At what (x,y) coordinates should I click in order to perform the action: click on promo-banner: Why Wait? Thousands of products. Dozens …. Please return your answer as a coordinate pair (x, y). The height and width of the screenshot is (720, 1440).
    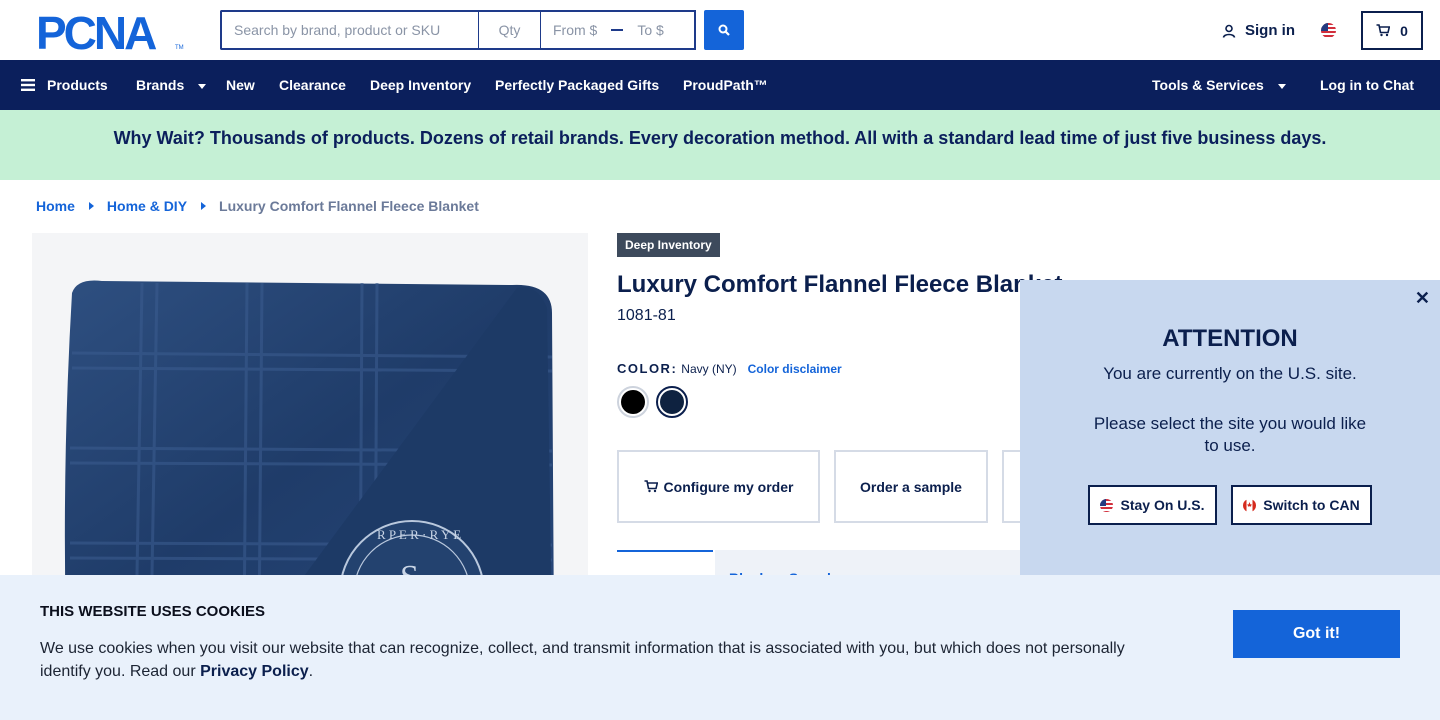
    Looking at the image, I should click on (720, 145).